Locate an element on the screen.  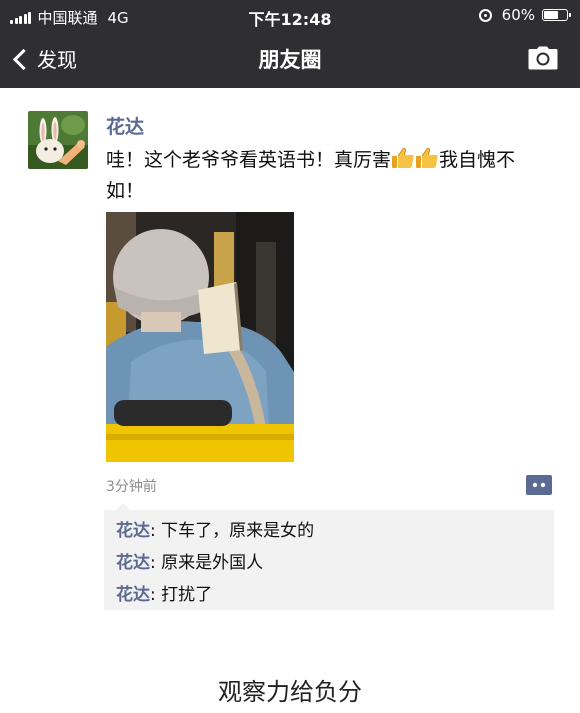
status-bar: 中国联通 4G 下午12:48 60% is located at coordinates (290, 16).